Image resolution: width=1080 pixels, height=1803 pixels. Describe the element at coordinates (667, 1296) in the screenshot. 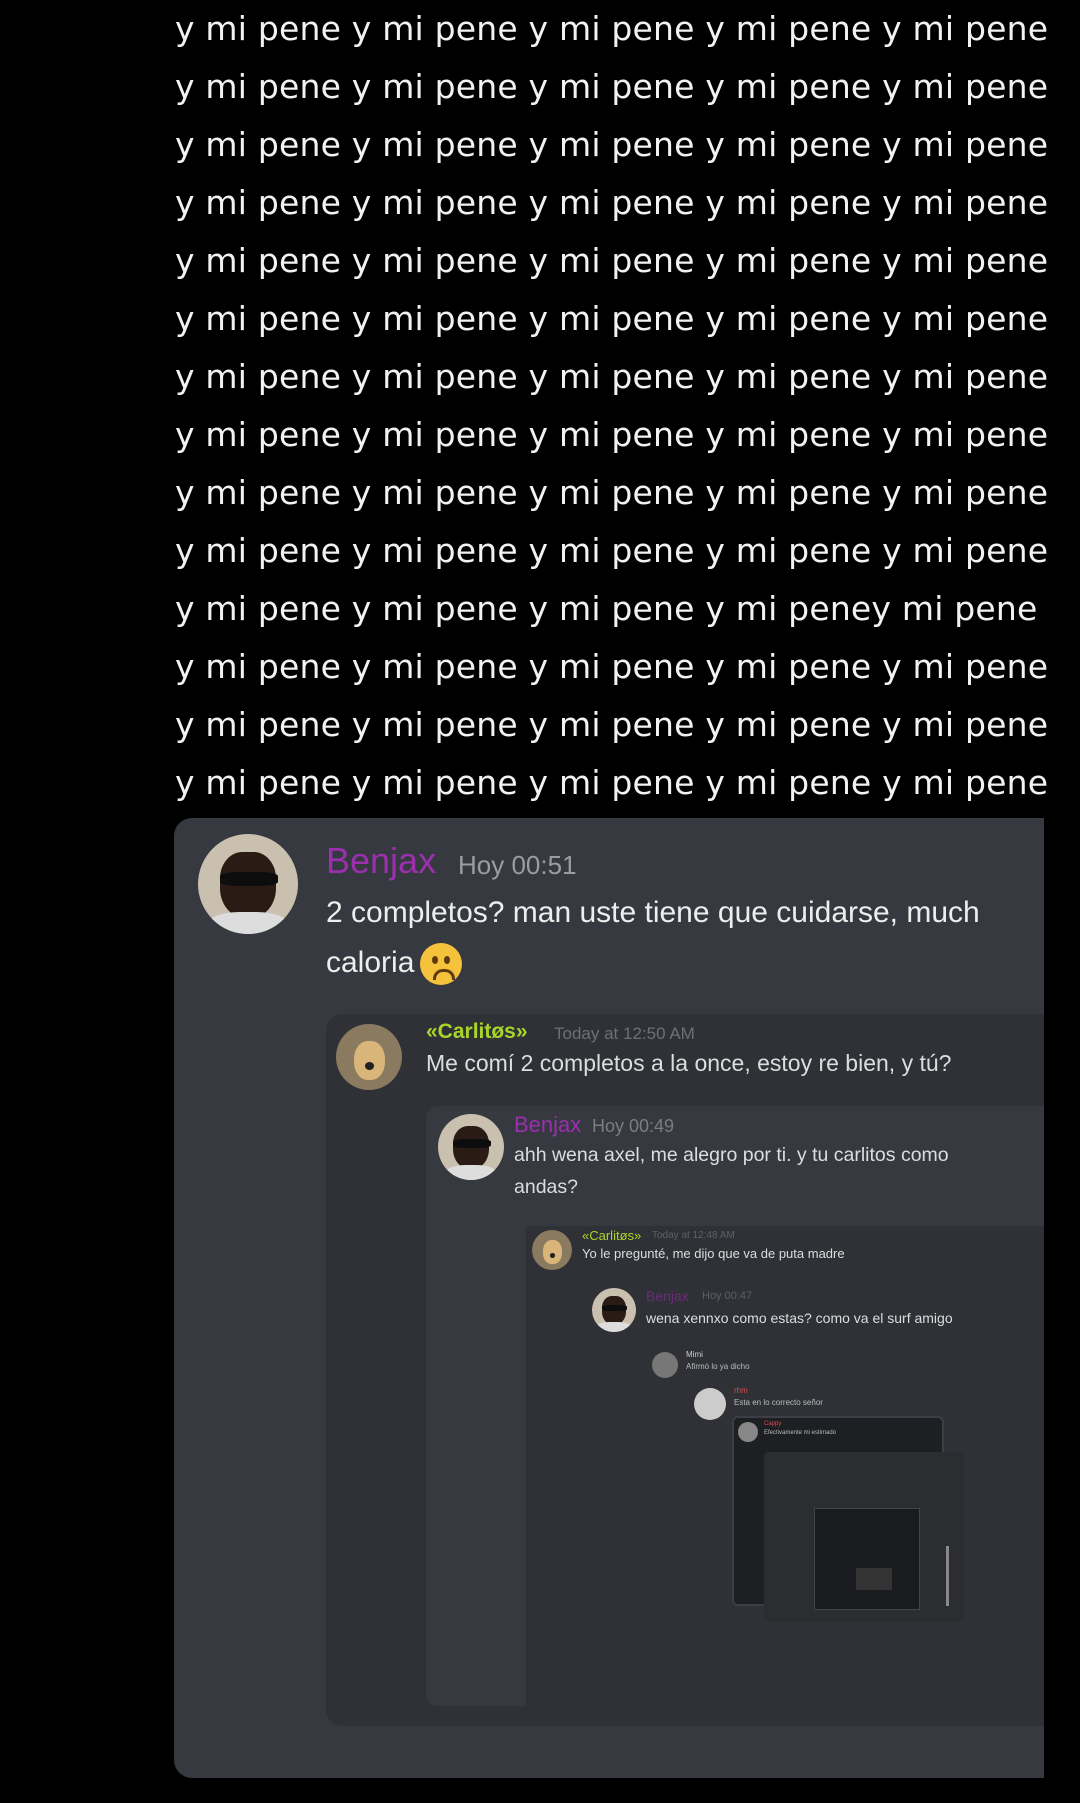

I see `quote4-author: Benjax` at that location.